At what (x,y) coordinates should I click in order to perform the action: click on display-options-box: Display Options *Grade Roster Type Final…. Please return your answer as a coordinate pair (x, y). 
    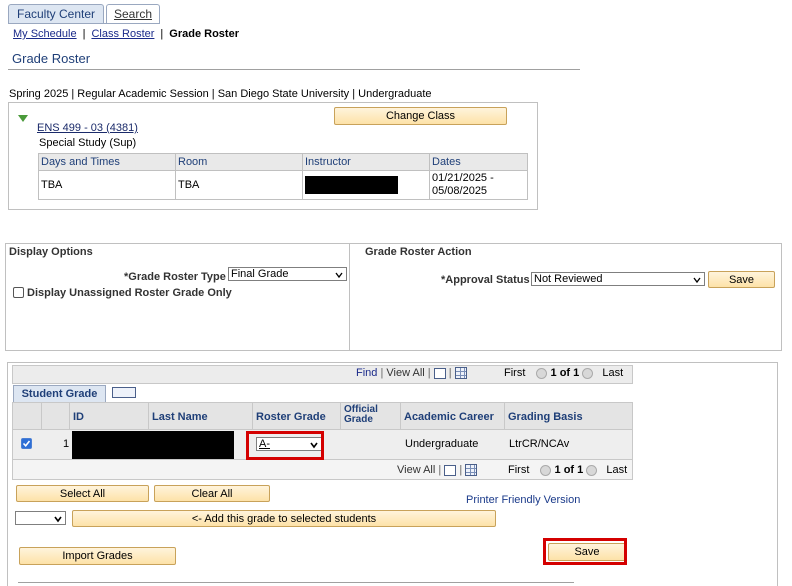
    Looking at the image, I should click on (177, 297).